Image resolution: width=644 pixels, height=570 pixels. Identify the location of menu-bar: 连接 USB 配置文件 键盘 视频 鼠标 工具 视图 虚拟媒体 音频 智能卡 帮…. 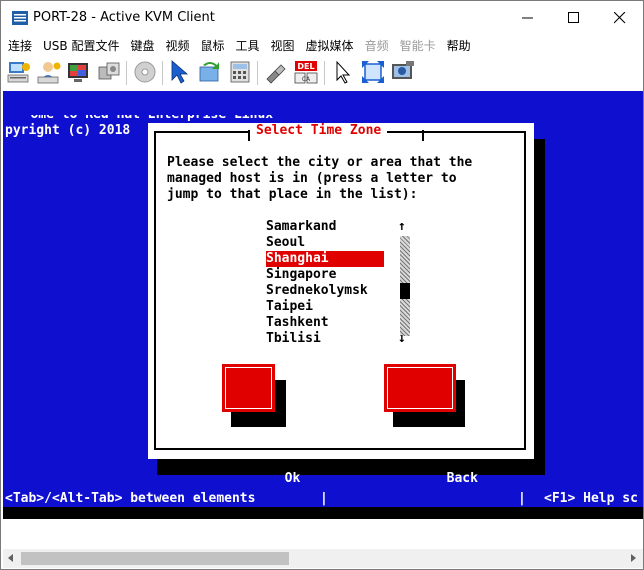
(322, 46).